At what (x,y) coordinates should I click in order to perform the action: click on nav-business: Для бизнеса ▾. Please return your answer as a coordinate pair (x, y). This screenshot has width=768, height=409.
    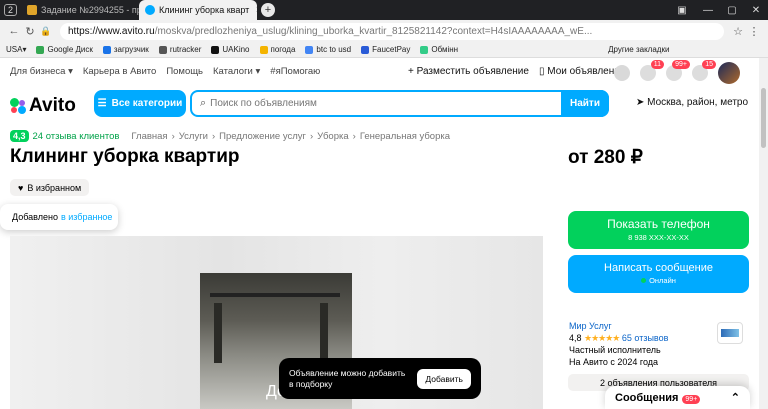
    Looking at the image, I should click on (41, 71).